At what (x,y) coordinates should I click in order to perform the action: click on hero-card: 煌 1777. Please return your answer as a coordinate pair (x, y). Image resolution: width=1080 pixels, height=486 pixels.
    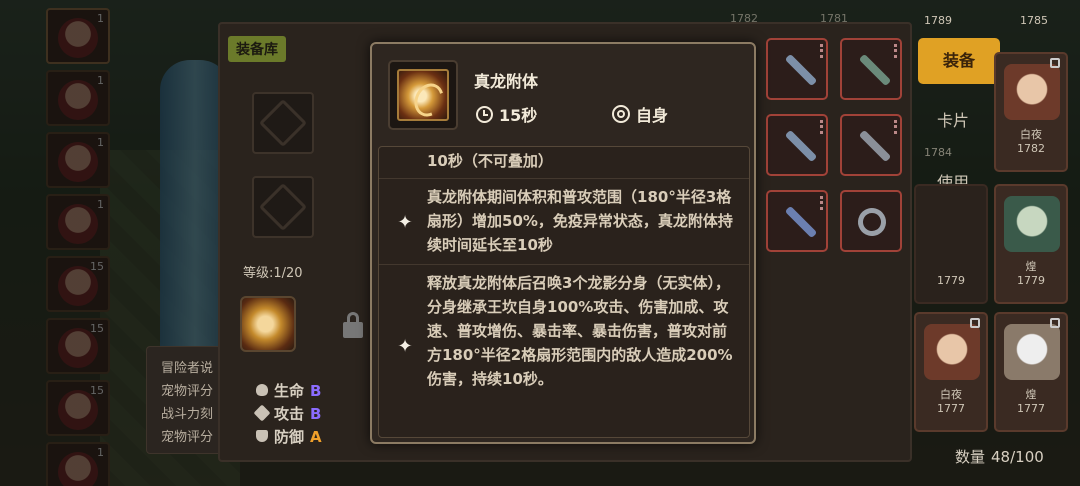
    Looking at the image, I should click on (1031, 372).